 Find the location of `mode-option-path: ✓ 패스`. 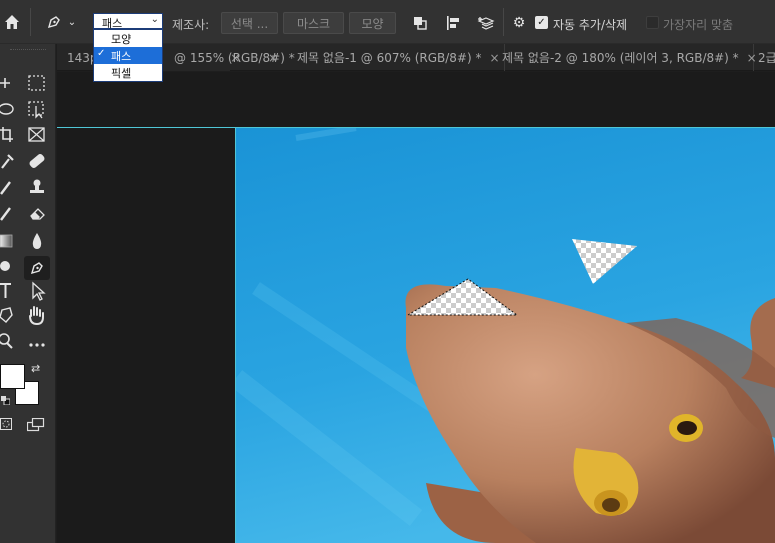

mode-option-path: ✓ 패스 is located at coordinates (128, 55).